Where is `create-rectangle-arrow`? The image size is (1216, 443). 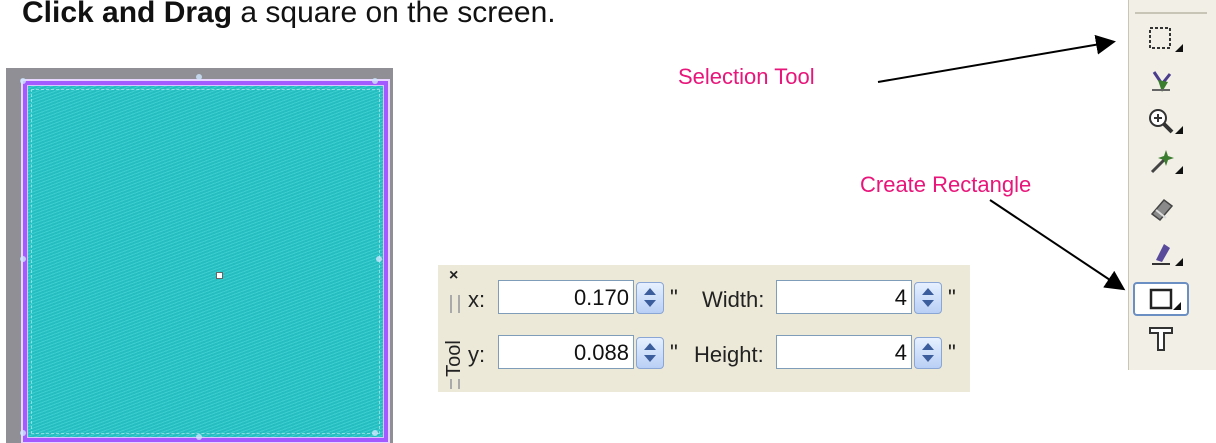
create-rectangle-arrow is located at coordinates (1057, 245).